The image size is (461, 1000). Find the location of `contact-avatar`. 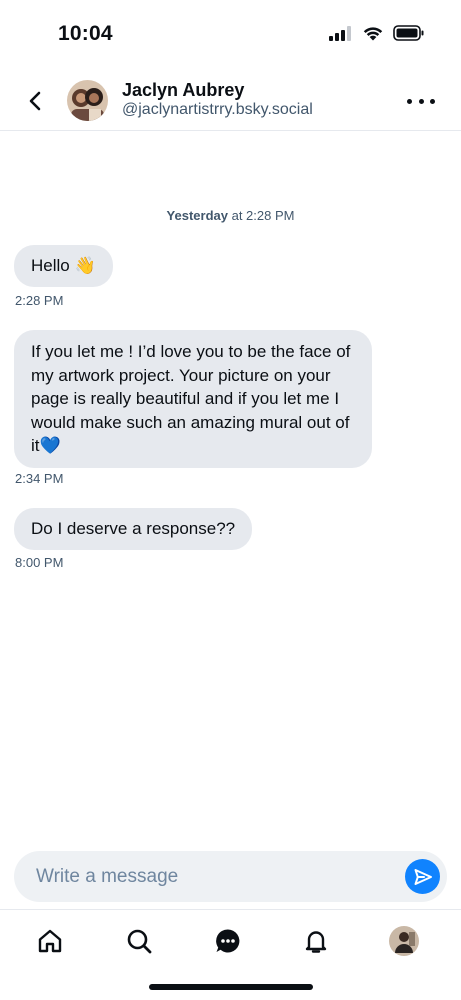

contact-avatar is located at coordinates (87, 100).